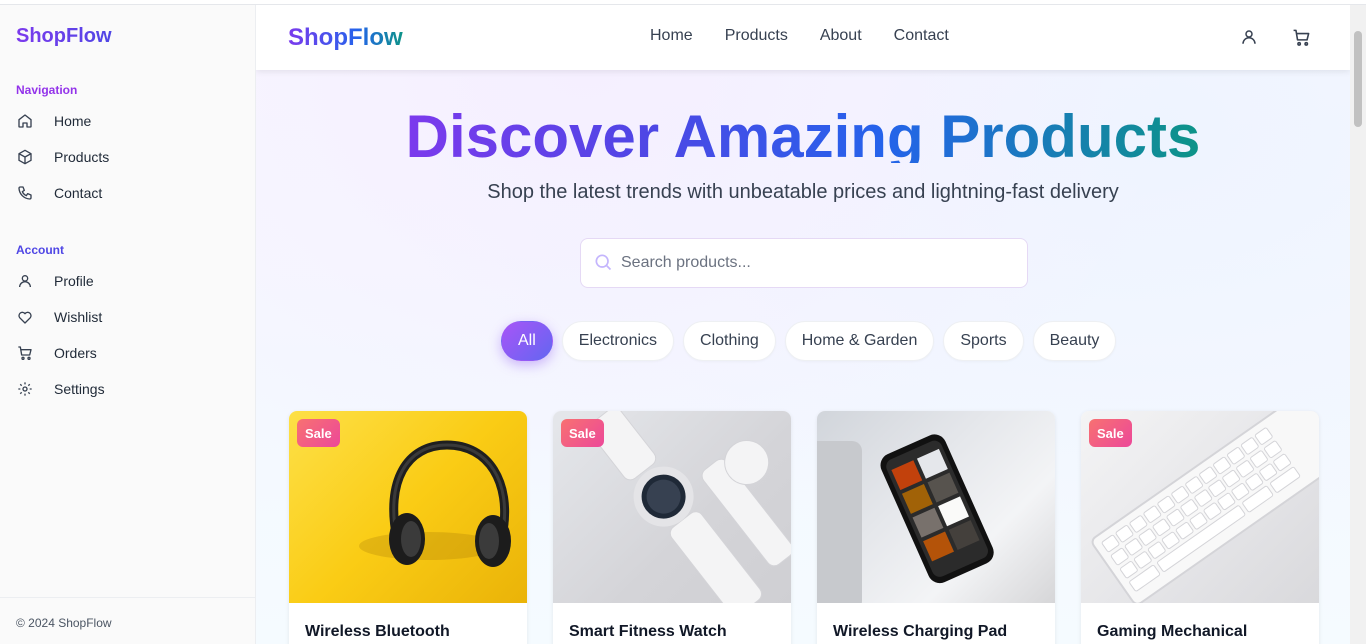 The image size is (1366, 644). I want to click on product-card: Sale Smart Fitness Watch, so click(672, 527).